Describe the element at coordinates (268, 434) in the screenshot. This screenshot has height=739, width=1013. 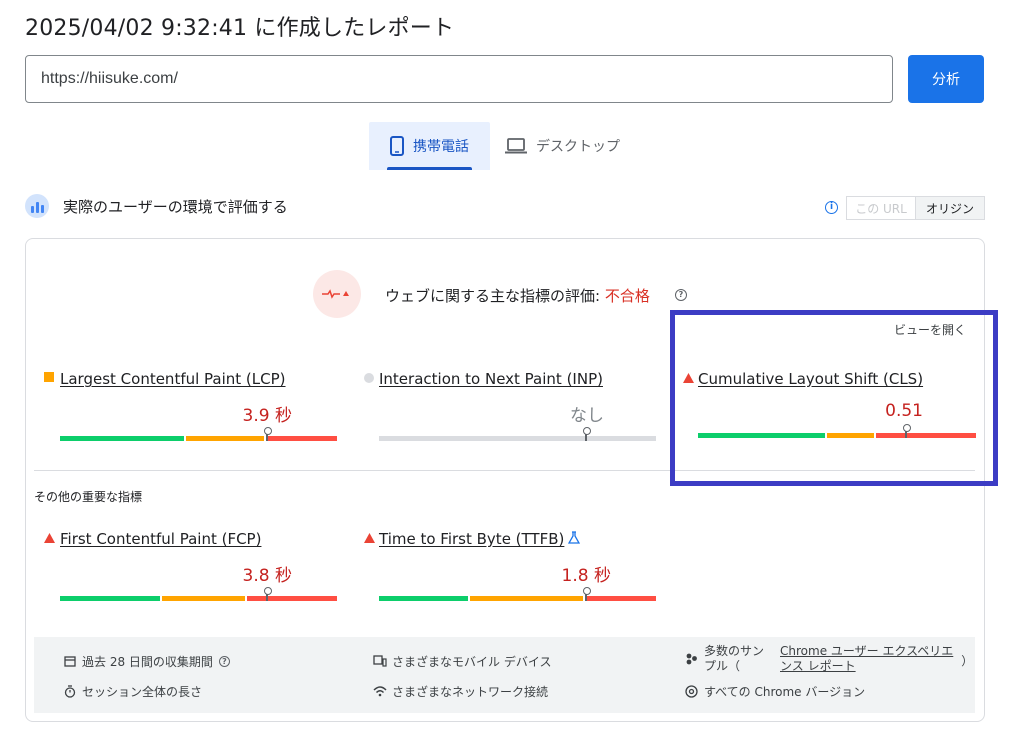
I see `metric-lcp-marker` at that location.